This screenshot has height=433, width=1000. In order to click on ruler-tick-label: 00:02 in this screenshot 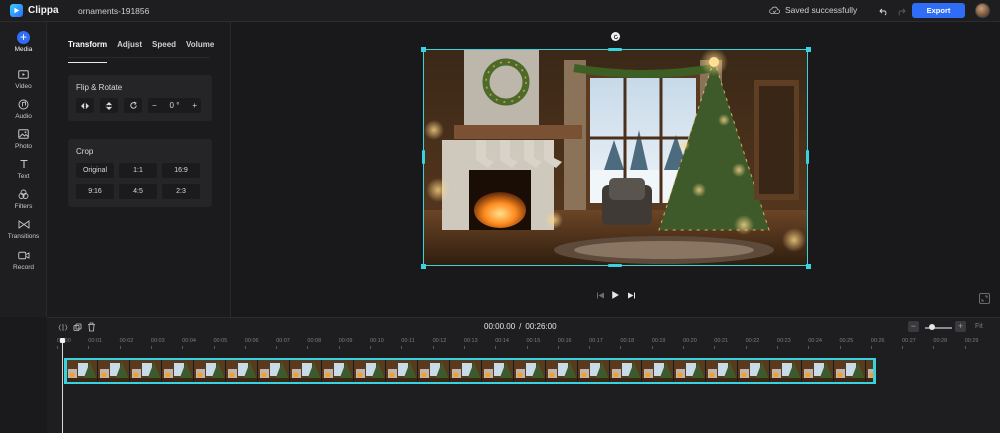, I will do `click(126, 343)`.